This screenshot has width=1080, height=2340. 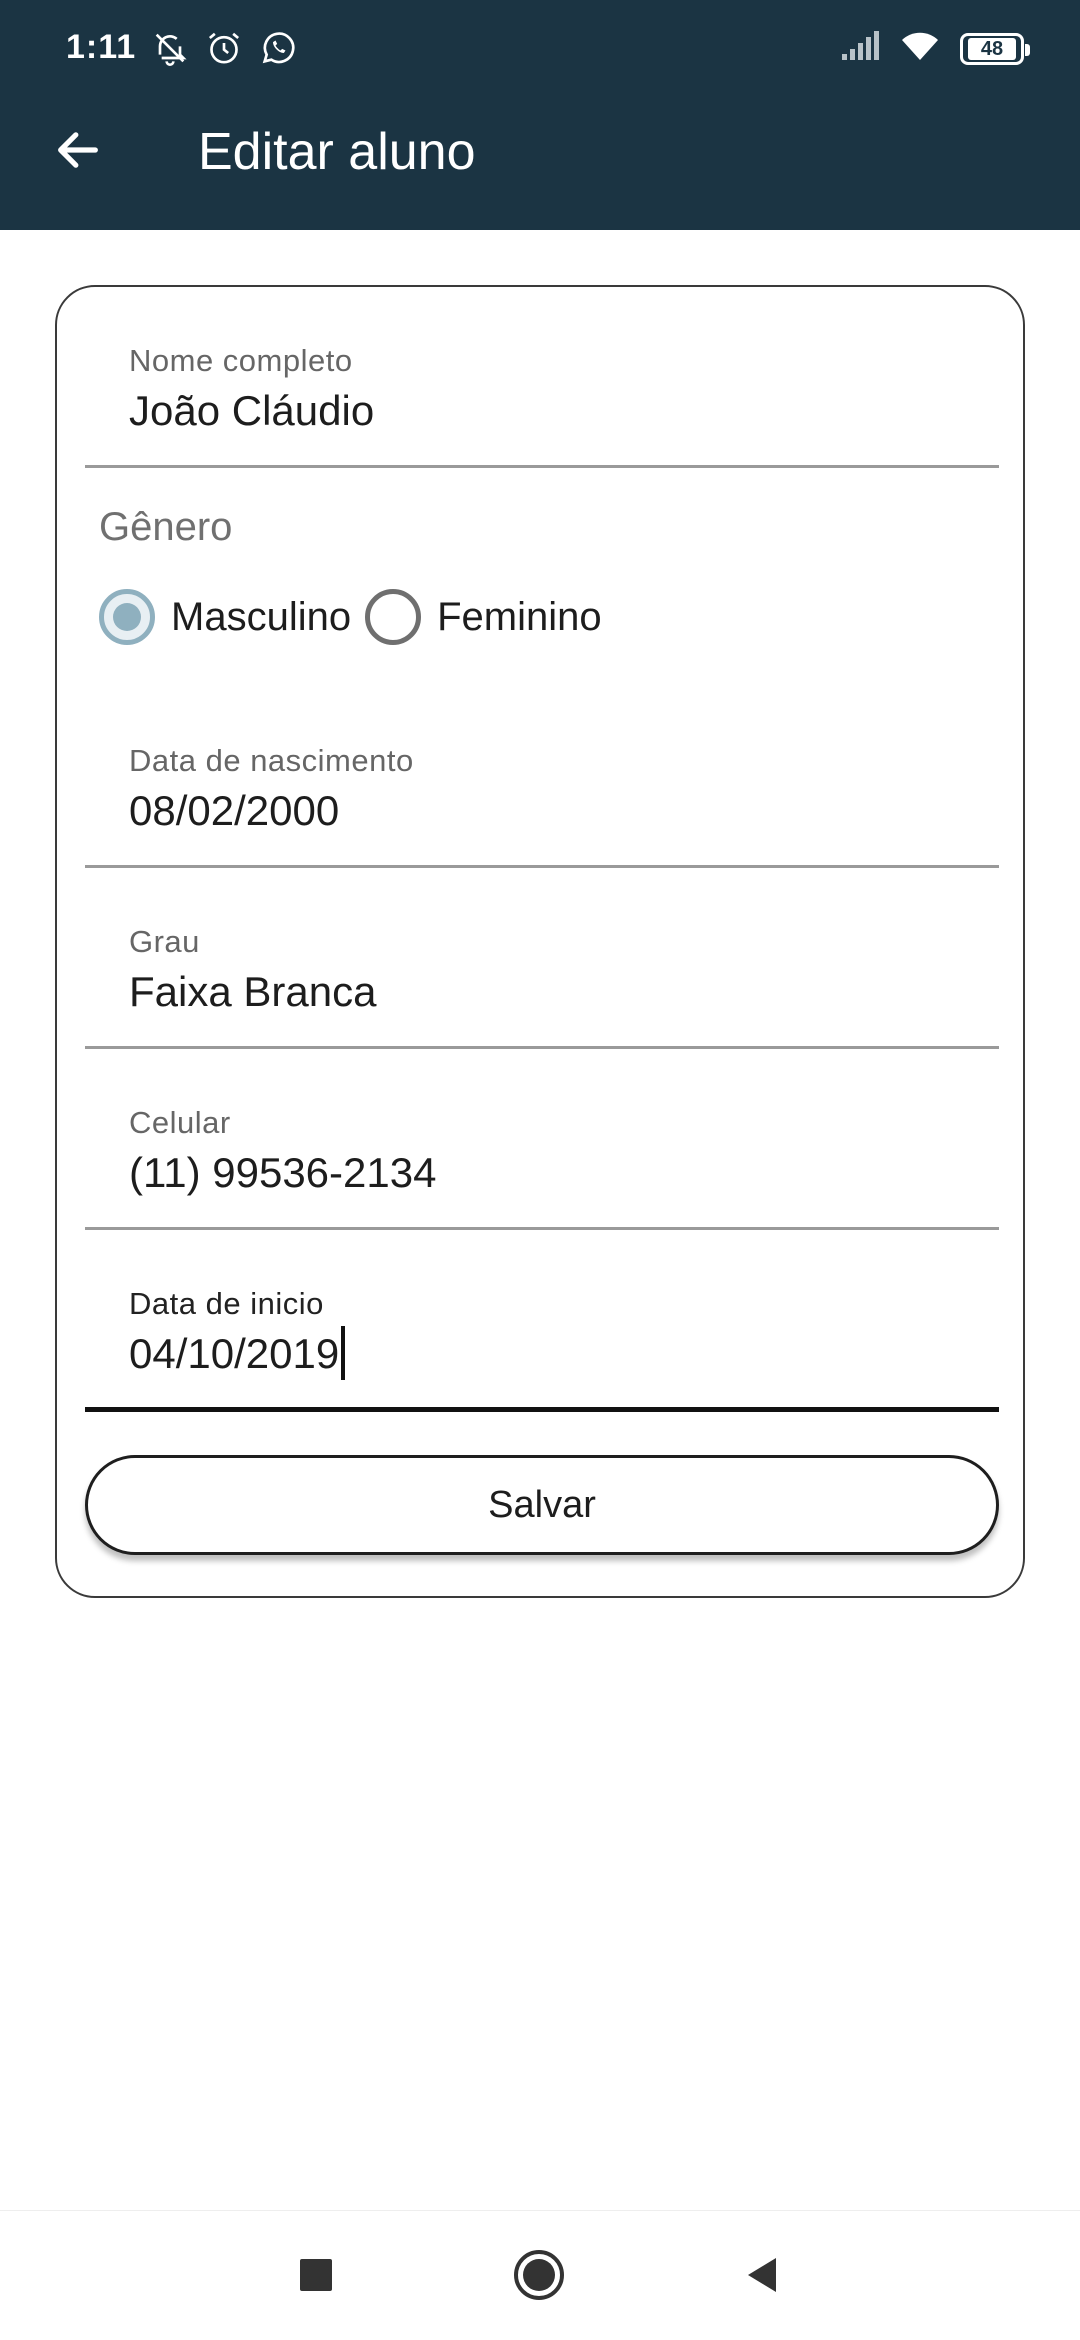 I want to click on radio-unselected-icon, so click(x=393, y=617).